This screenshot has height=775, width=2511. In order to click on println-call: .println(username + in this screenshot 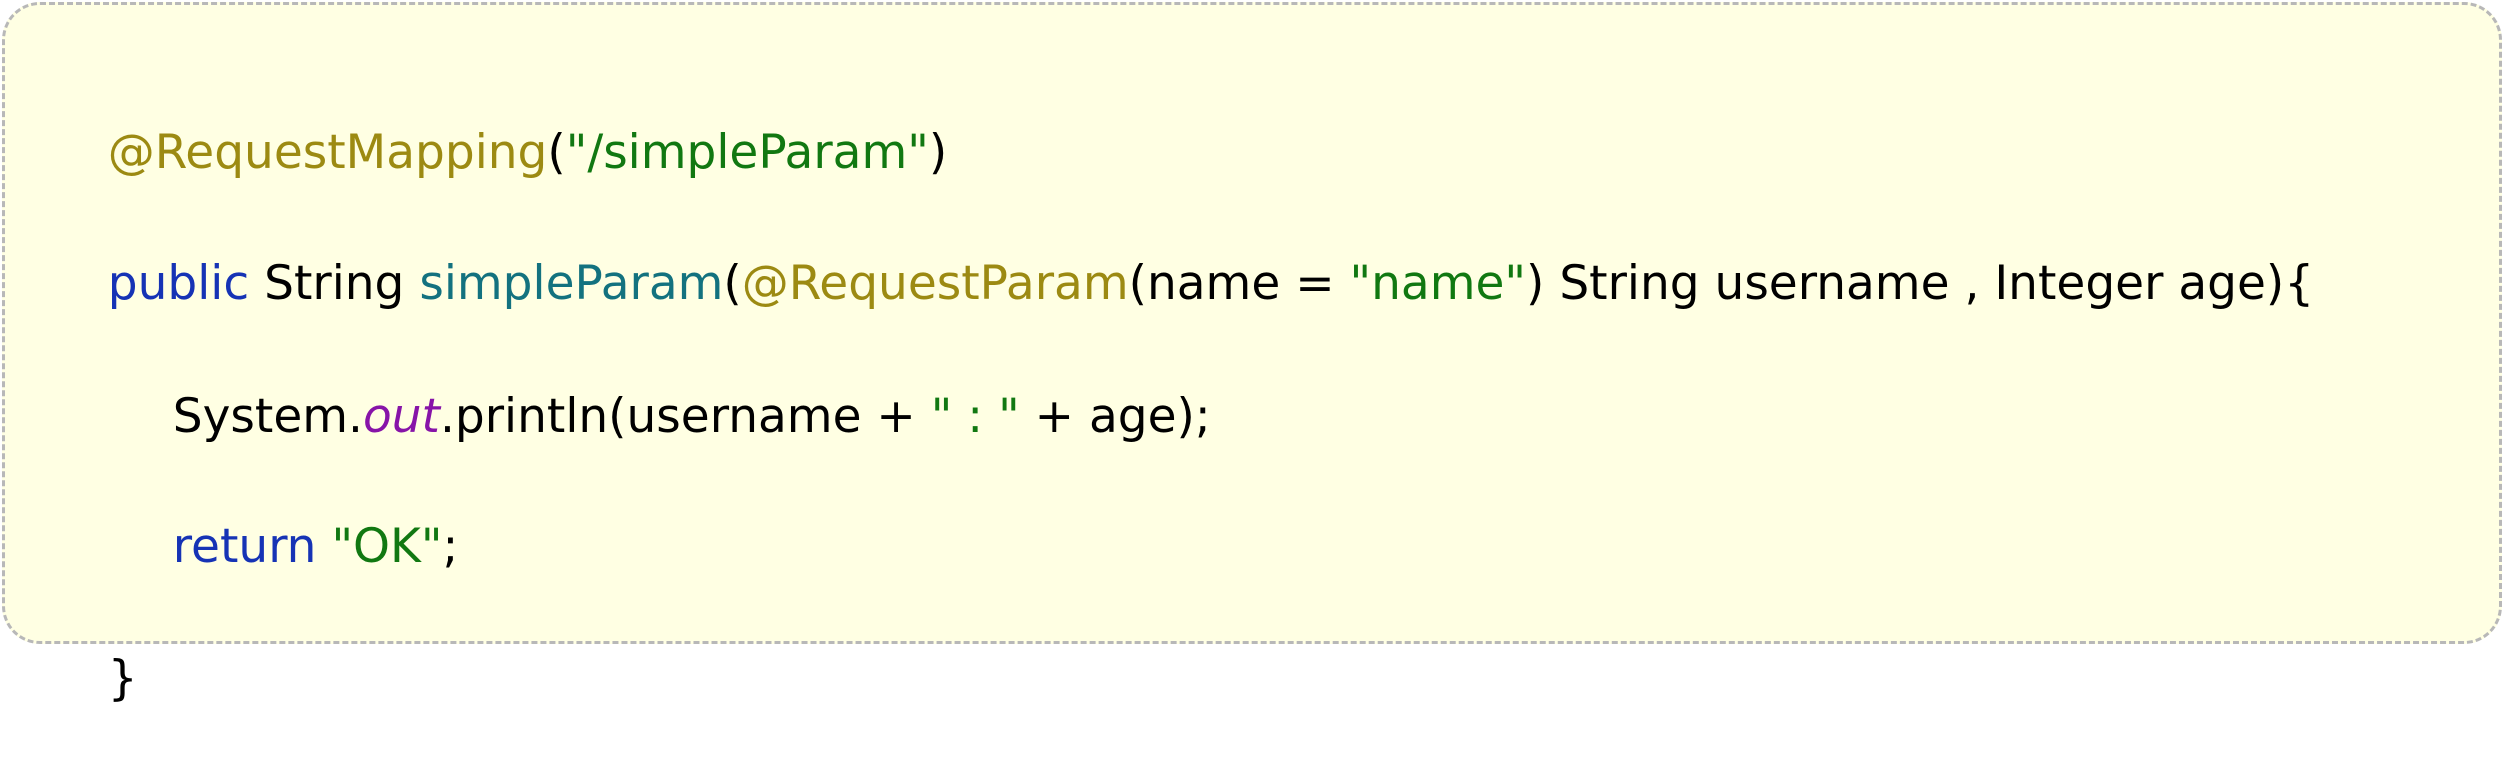, I will do `click(685, 416)`.